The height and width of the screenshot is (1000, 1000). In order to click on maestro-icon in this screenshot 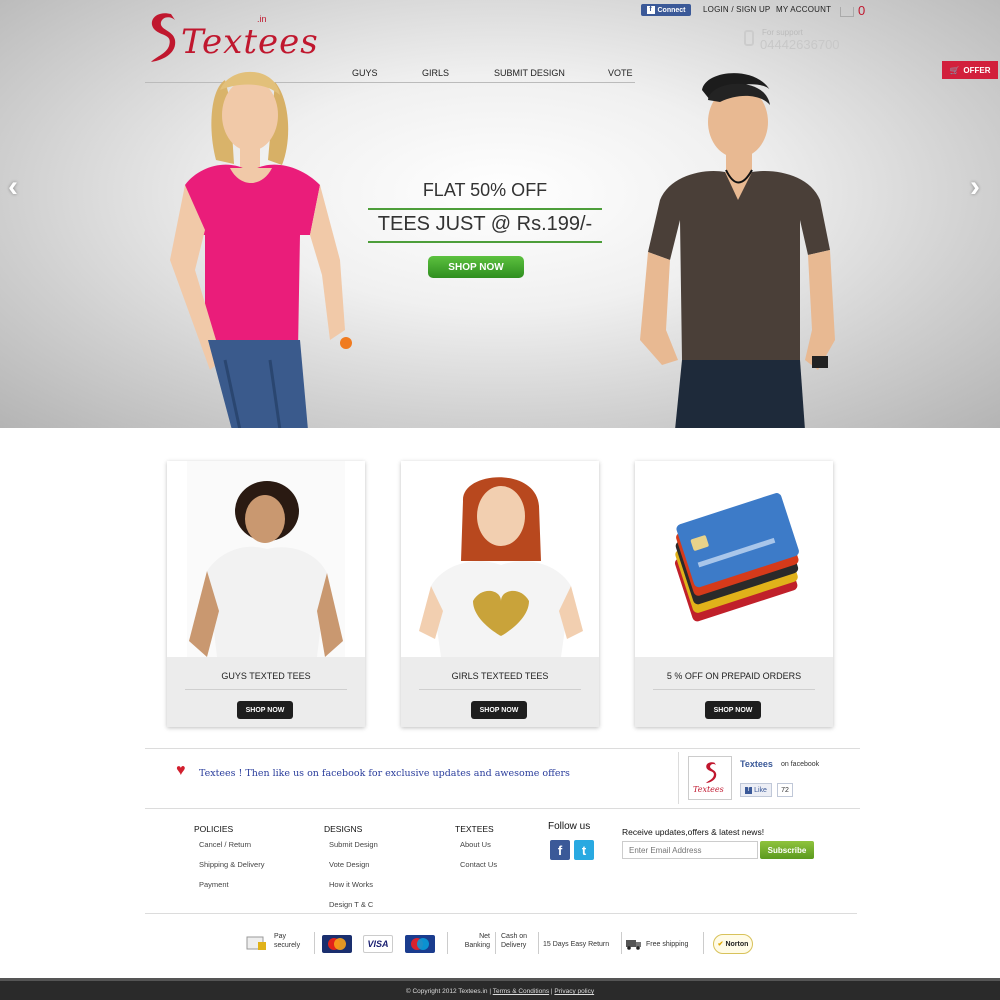, I will do `click(420, 944)`.